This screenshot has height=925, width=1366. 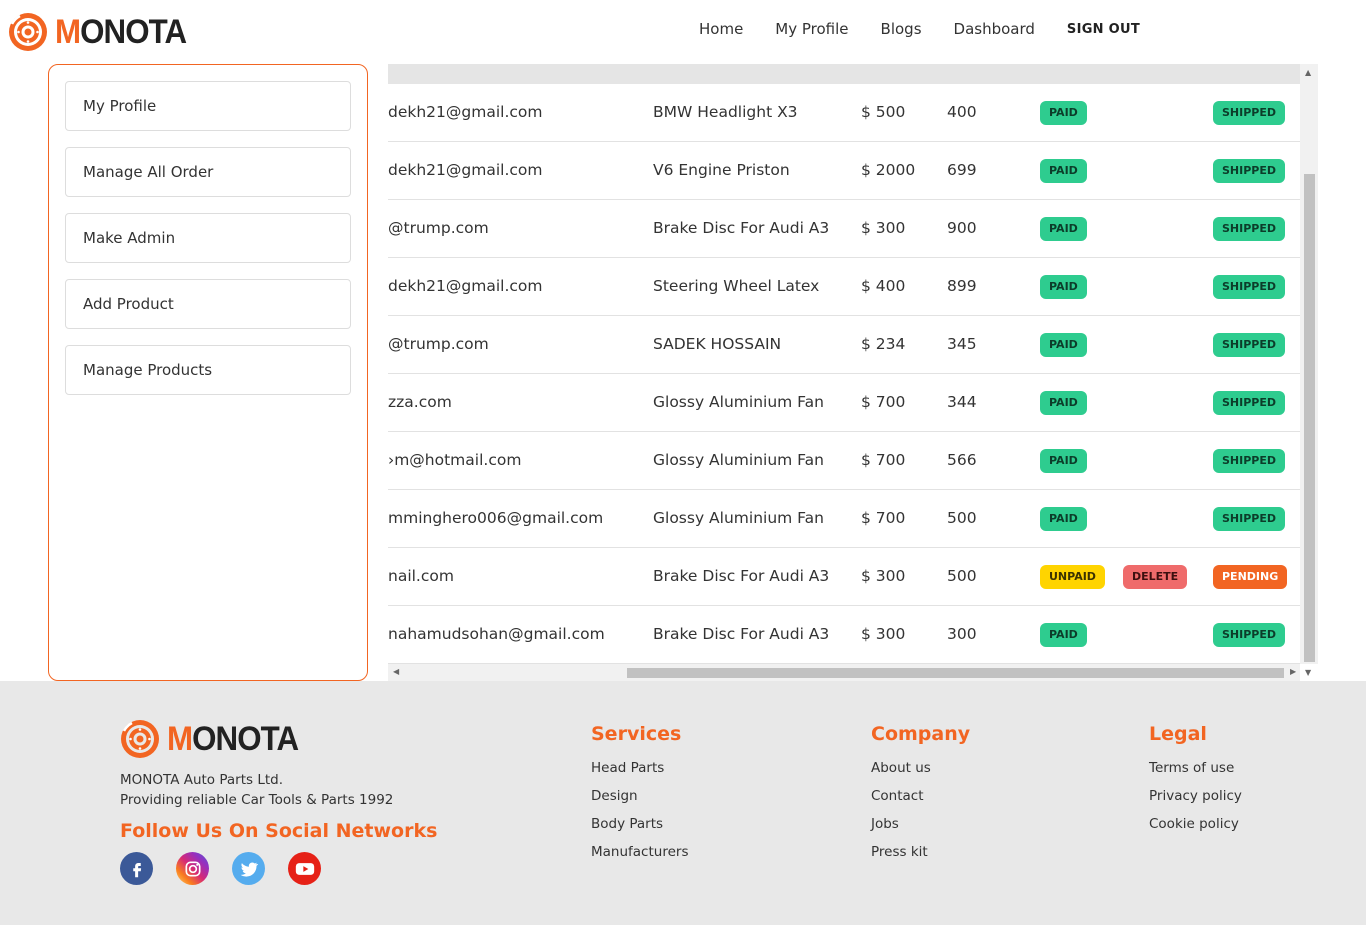 What do you see at coordinates (888, 170) in the screenshot?
I see `order-price: $ 2000` at bounding box center [888, 170].